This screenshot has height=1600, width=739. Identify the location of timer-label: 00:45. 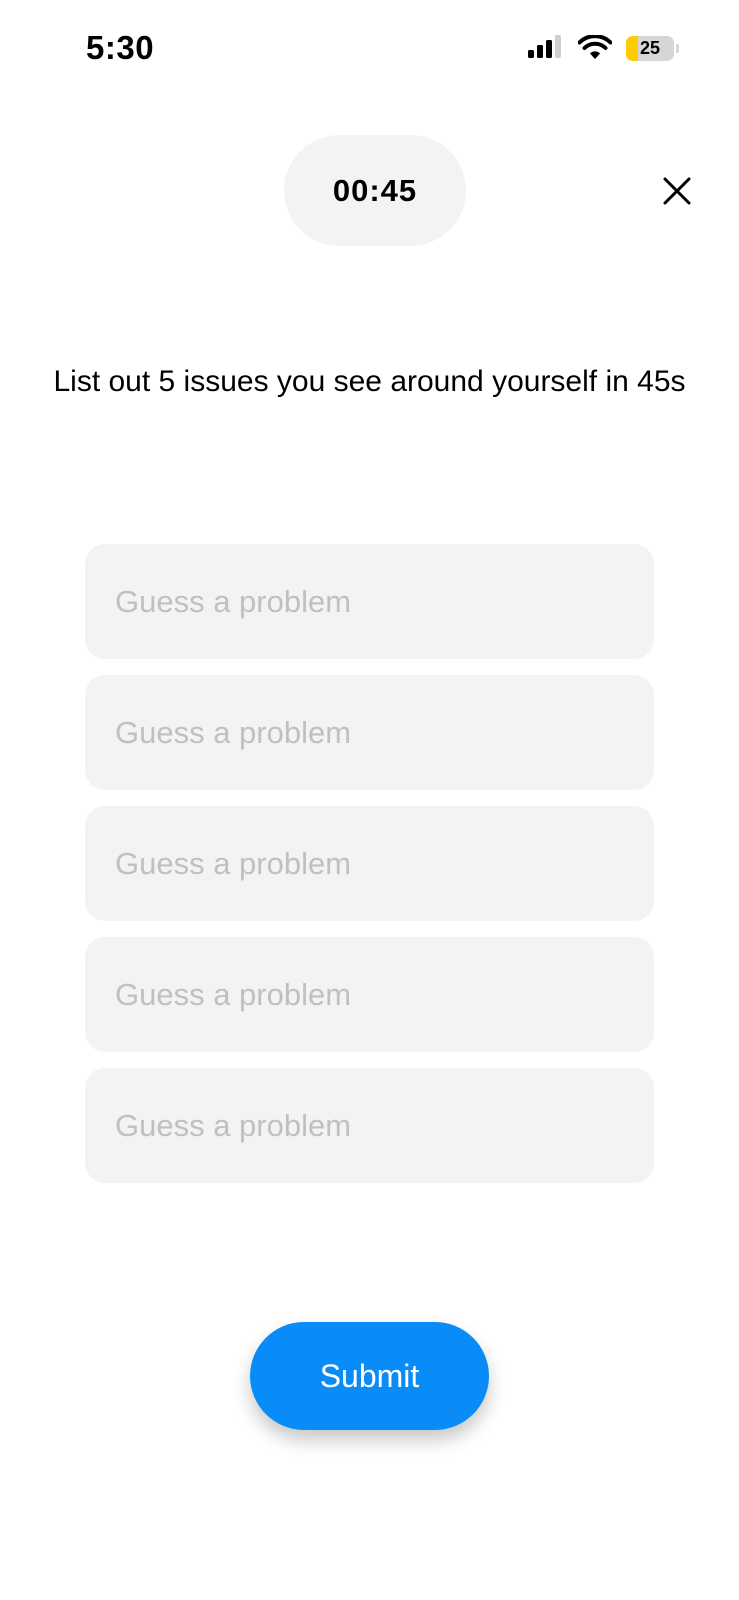
(375, 190).